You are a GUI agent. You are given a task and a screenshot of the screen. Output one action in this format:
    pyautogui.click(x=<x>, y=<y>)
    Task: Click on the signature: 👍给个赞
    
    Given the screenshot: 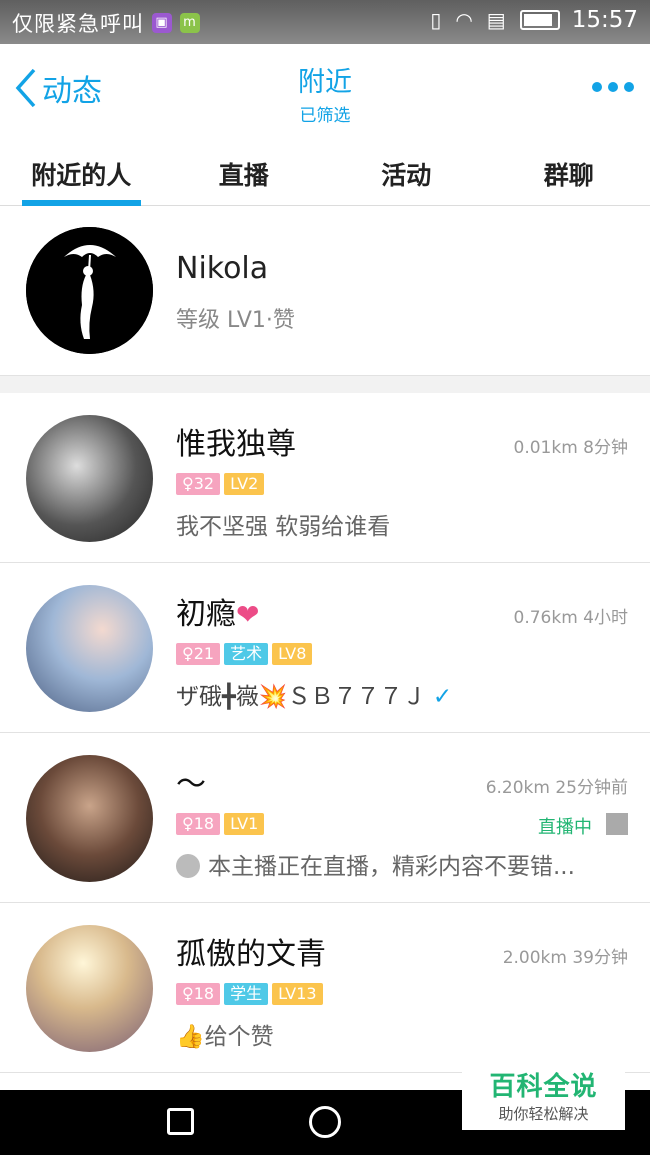 What is the action you would take?
    pyautogui.click(x=225, y=1037)
    